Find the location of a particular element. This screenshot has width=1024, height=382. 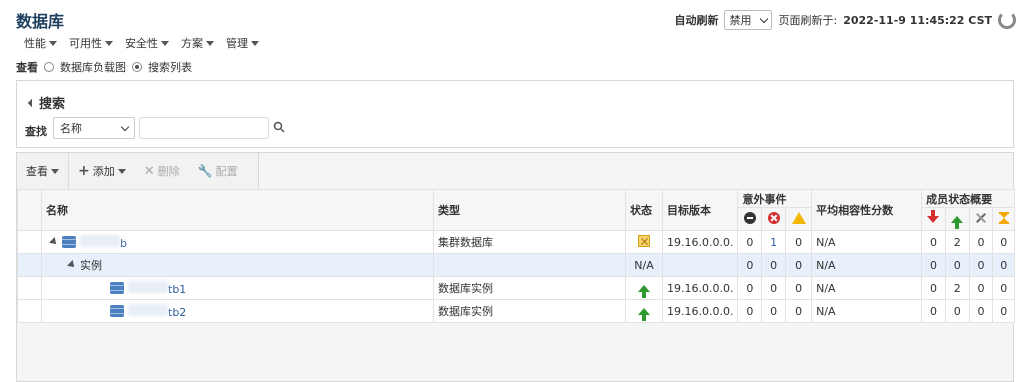

arrow-up-icon is located at coordinates (957, 222).